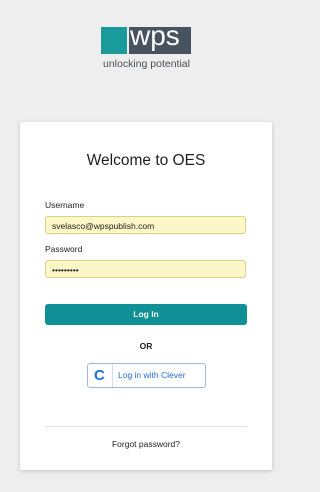 The image size is (320, 492). I want to click on wps-logo: wps unlocking potential, so click(149, 49).